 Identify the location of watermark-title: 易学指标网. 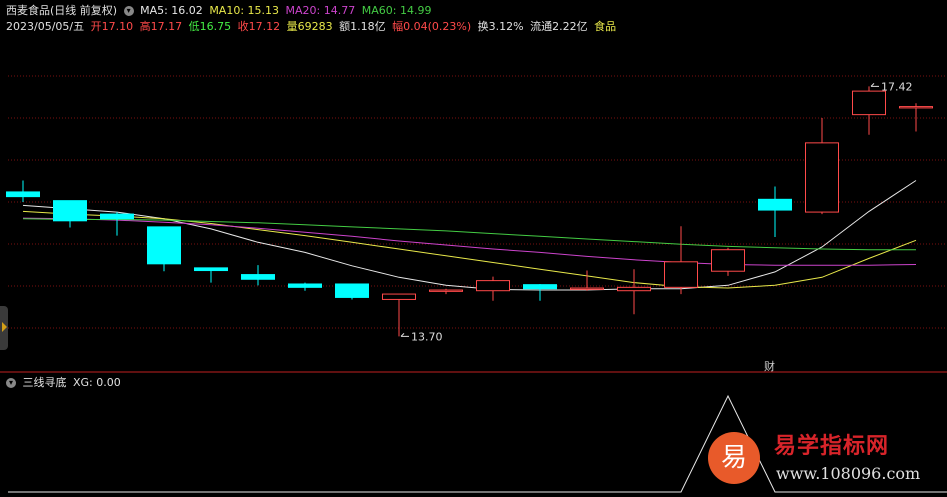
(832, 446).